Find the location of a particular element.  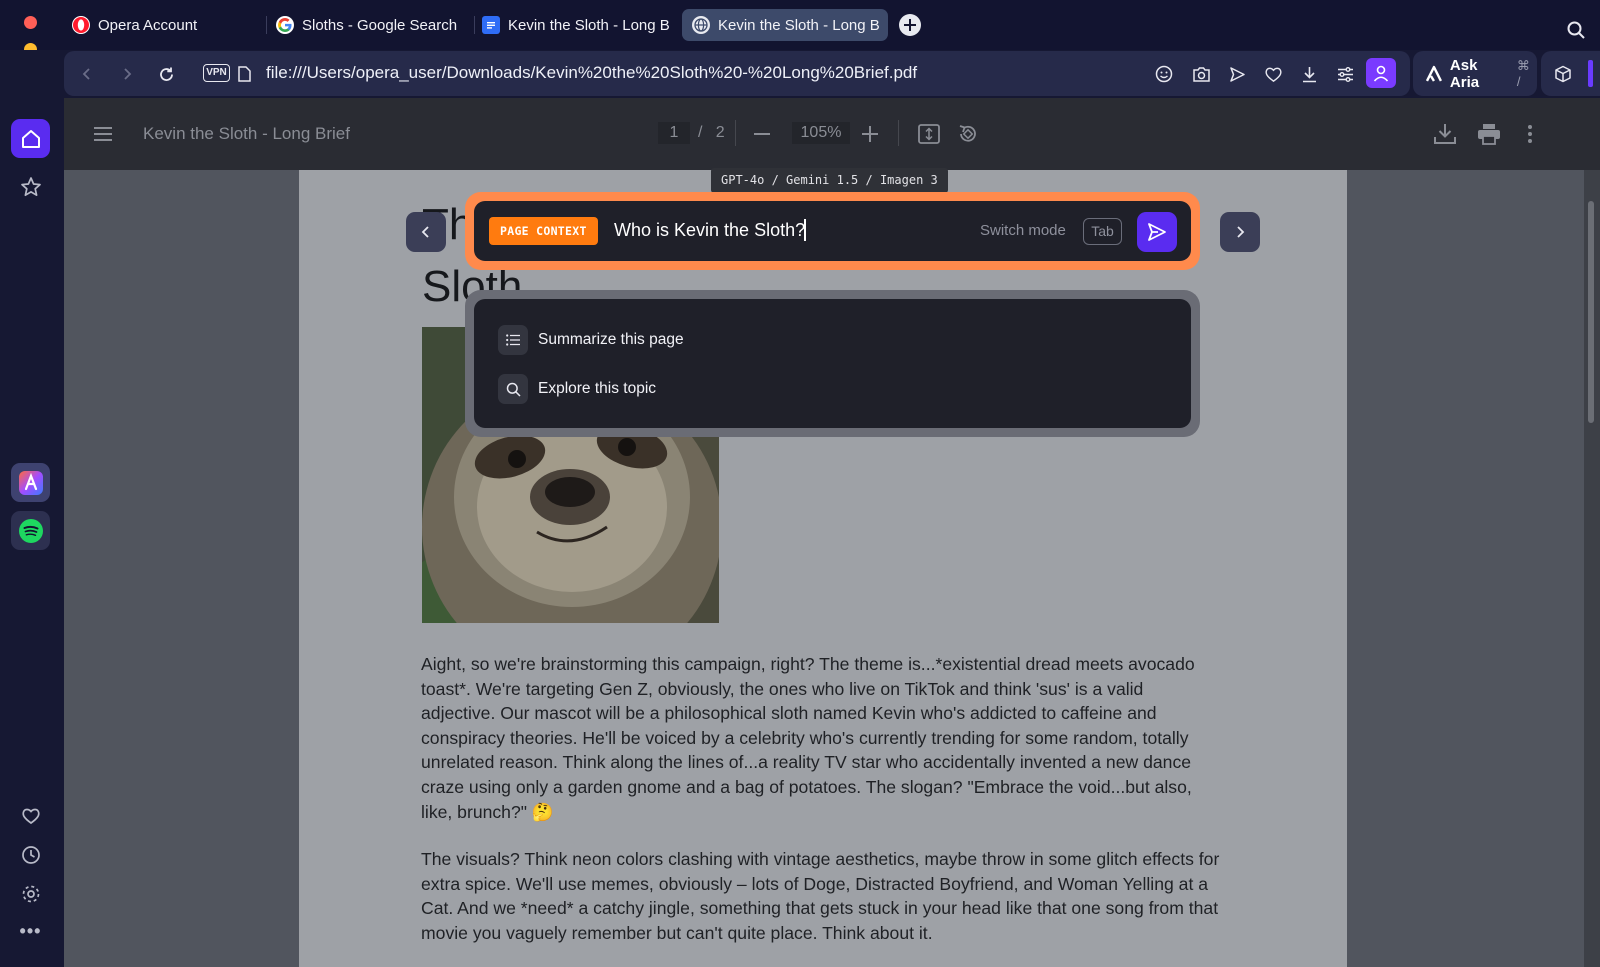

fit-page-button is located at coordinates (929, 134).